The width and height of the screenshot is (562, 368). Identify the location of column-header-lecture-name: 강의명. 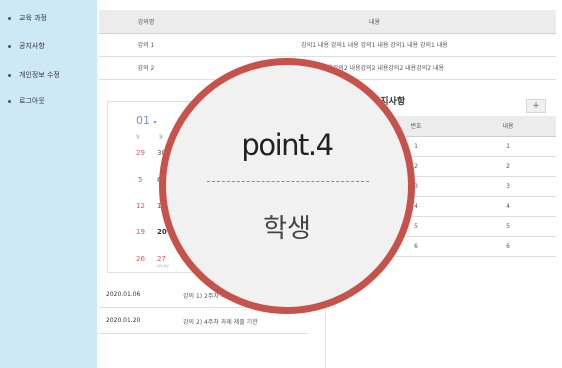
(146, 22).